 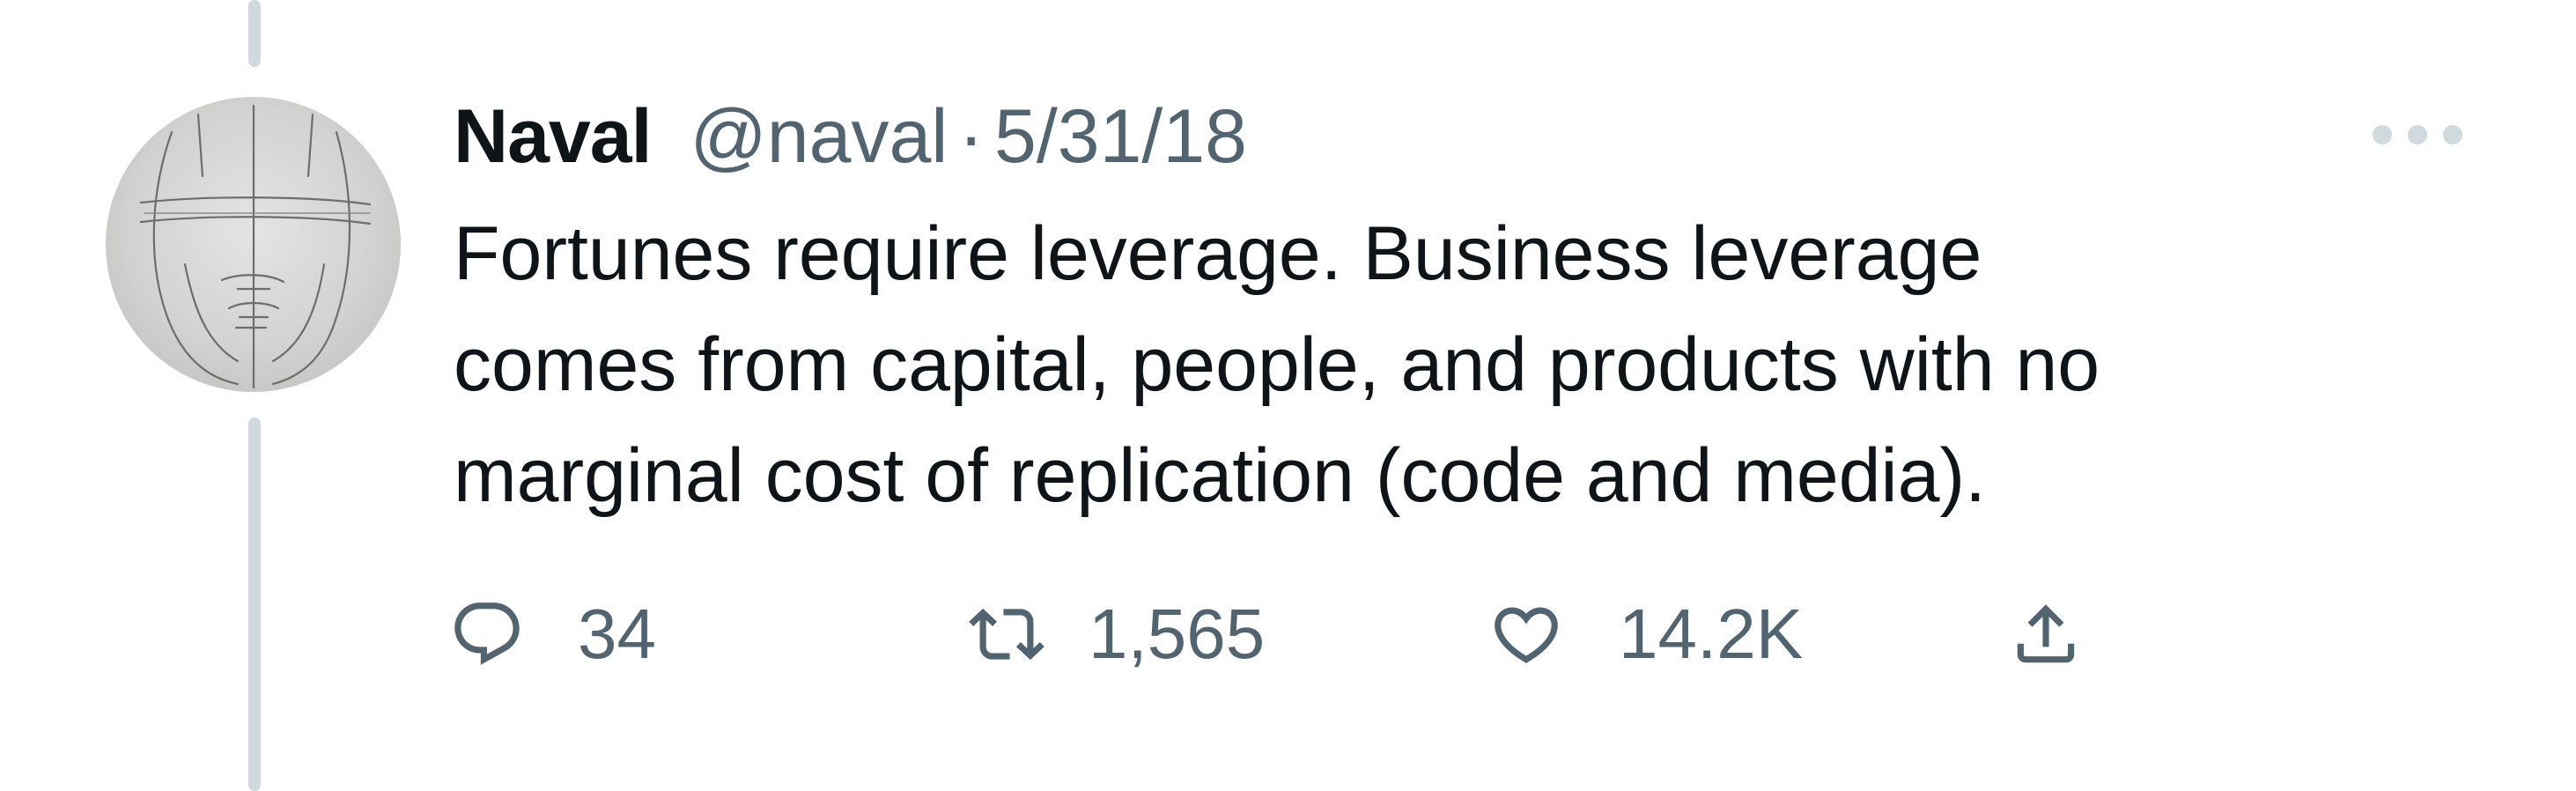 I want to click on tweet-header: Naval @naval · 5/31/18, so click(x=850, y=137).